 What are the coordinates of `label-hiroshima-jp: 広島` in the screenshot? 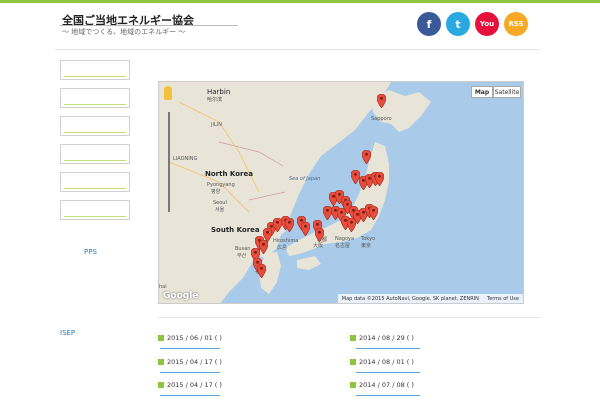 It's located at (282, 248).